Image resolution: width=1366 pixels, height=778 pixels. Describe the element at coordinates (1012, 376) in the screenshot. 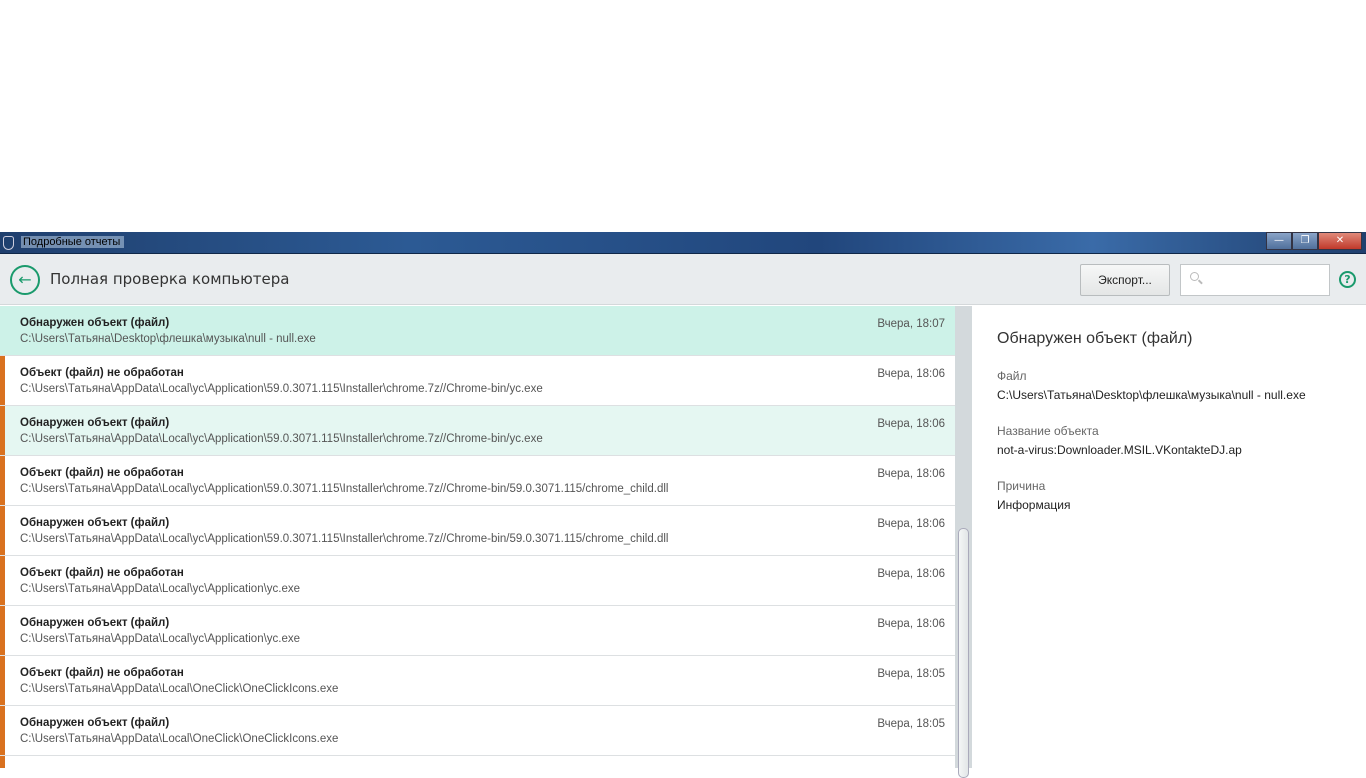

I see `field-label-file: Файл` at that location.